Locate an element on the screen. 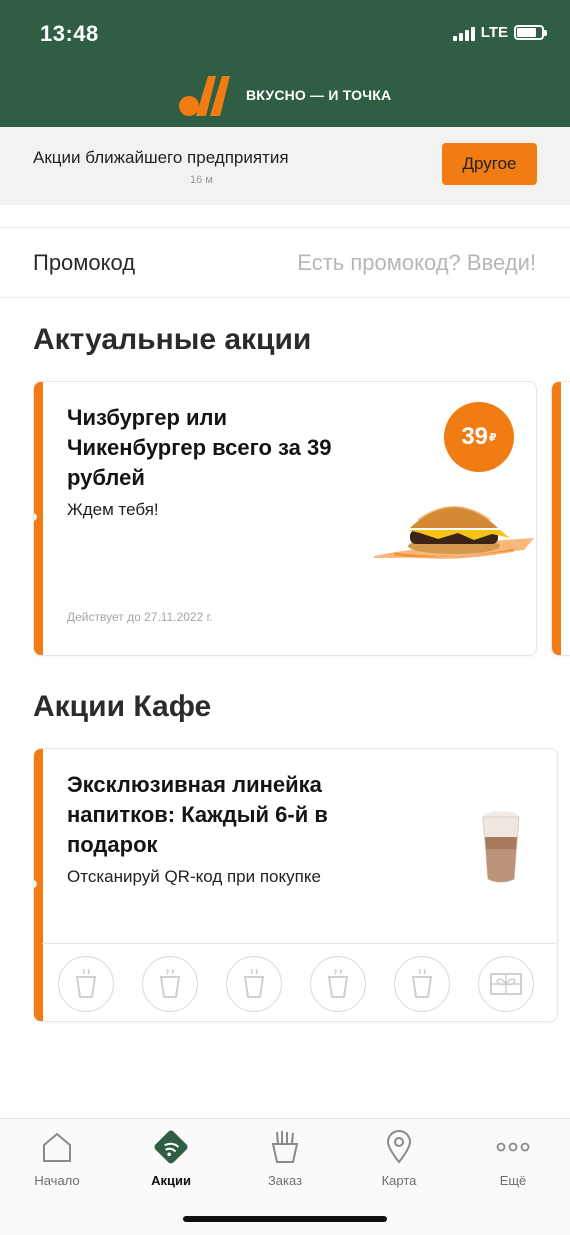 The image size is (570, 1235). brand-logo: ВКУСНО — И ТОЧКА is located at coordinates (284, 95).